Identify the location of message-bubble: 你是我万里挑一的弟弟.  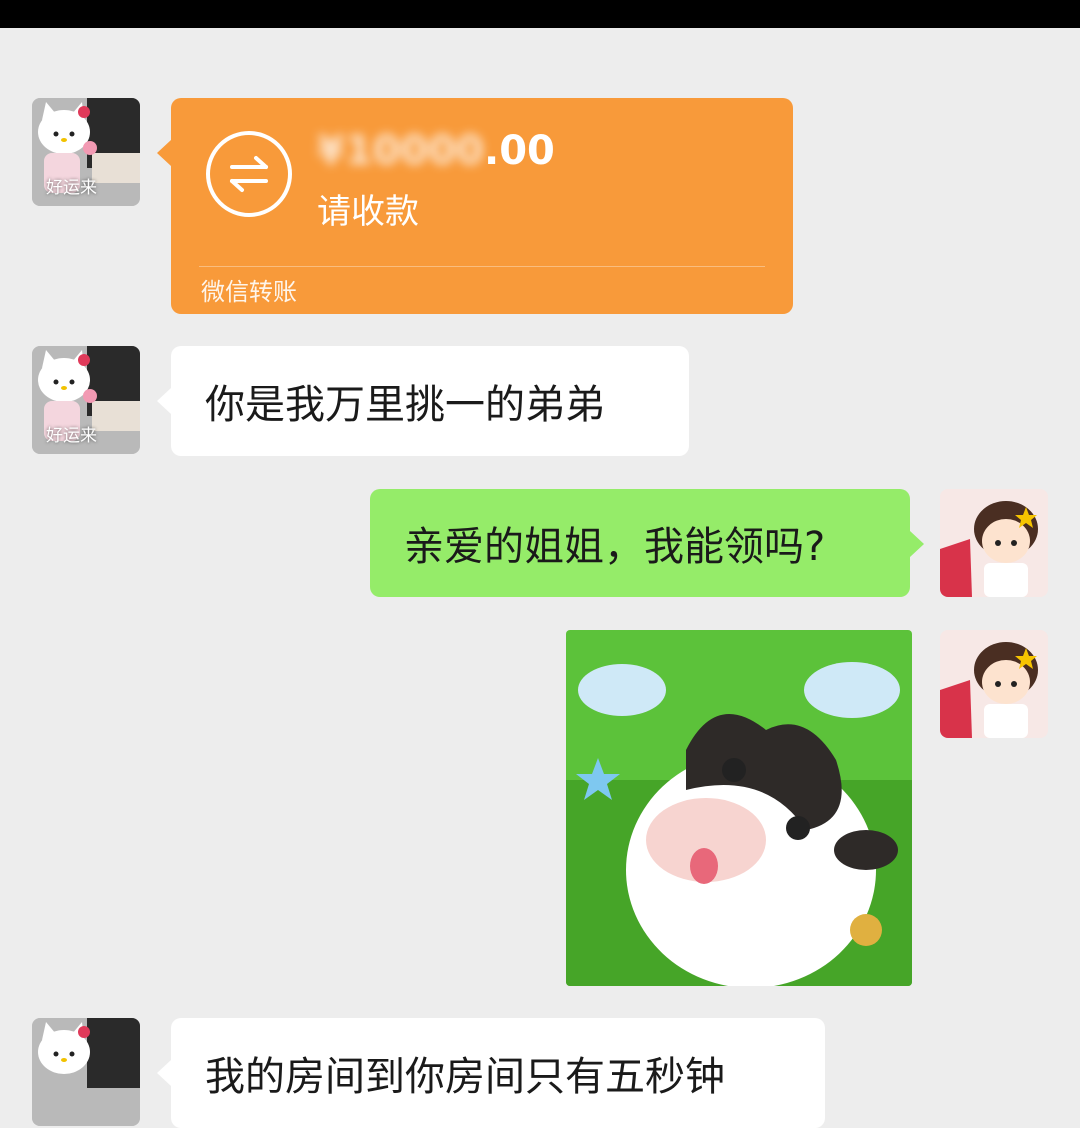
(423, 401).